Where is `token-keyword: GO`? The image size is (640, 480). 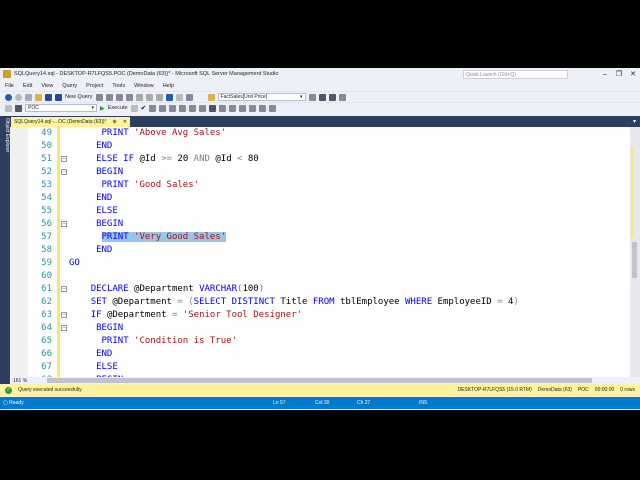
token-keyword: GO is located at coordinates (74, 263).